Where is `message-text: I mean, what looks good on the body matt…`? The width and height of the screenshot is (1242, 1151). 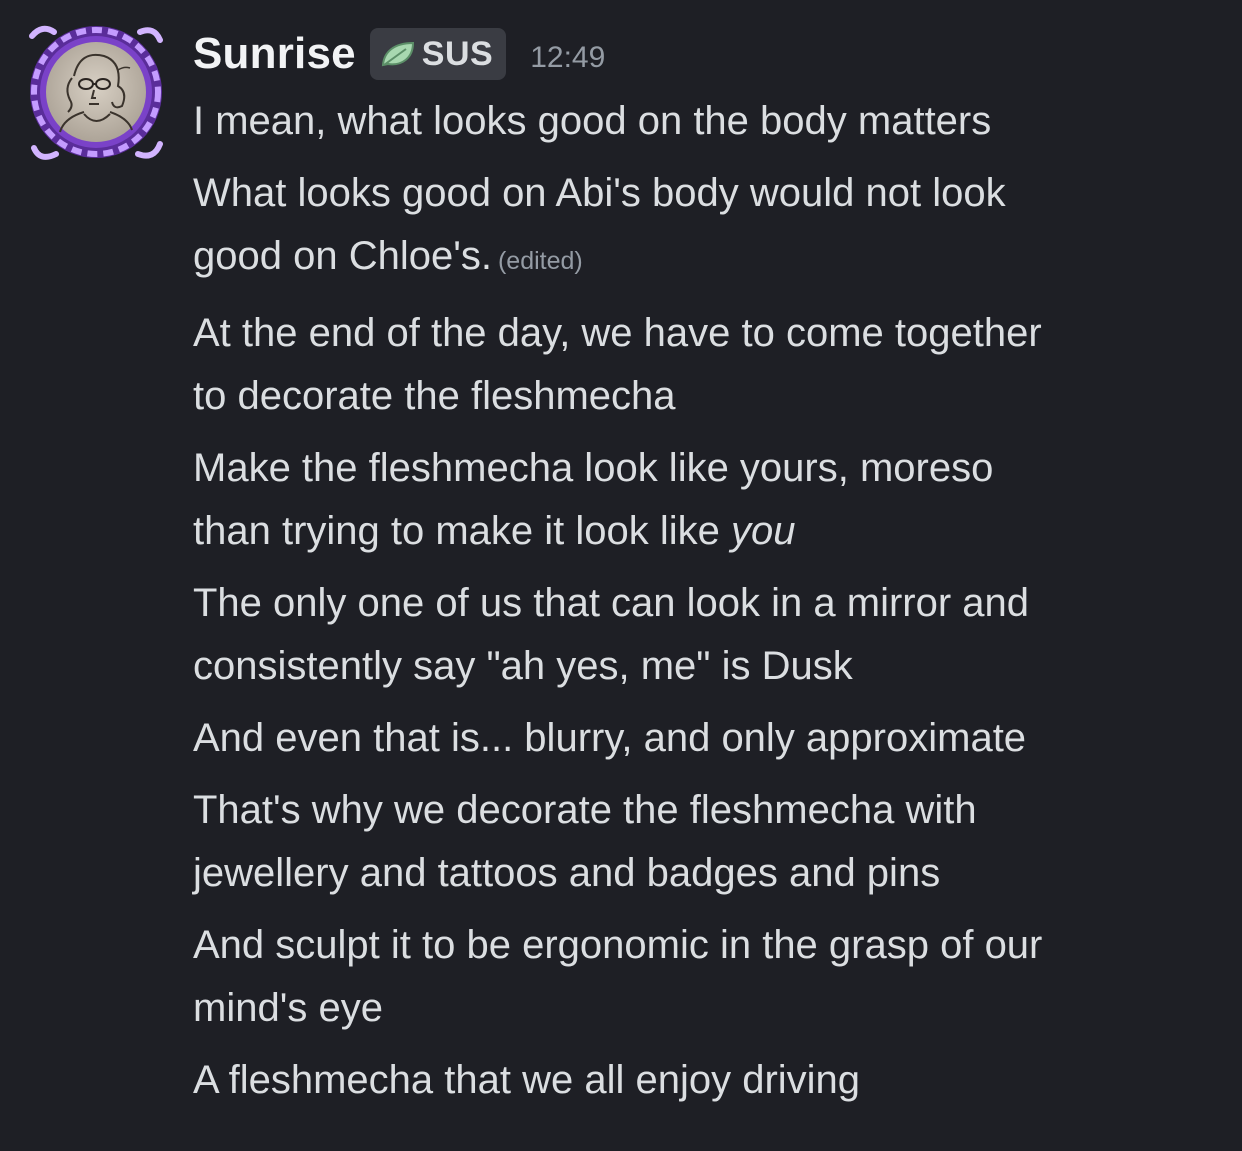
message-text: I mean, what looks good on the body matt… is located at coordinates (592, 121).